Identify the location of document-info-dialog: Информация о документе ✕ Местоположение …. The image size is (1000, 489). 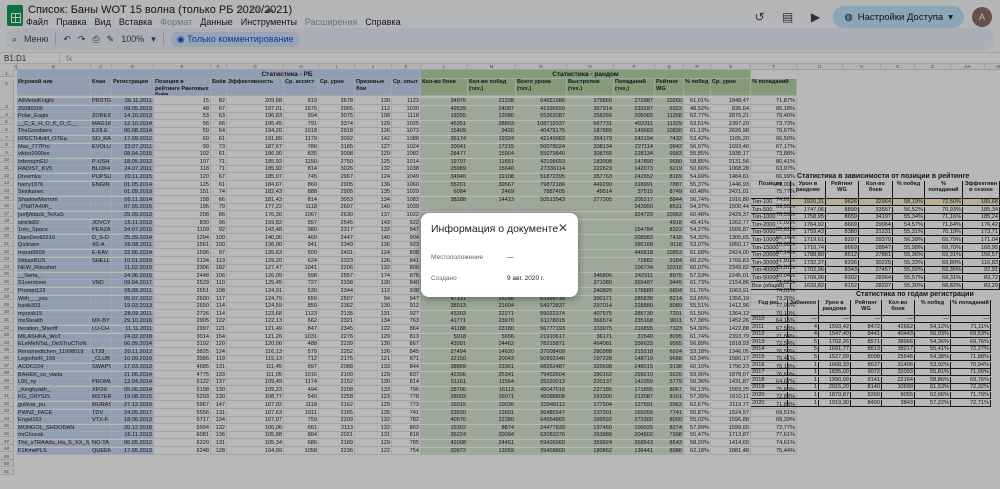
(499, 255).